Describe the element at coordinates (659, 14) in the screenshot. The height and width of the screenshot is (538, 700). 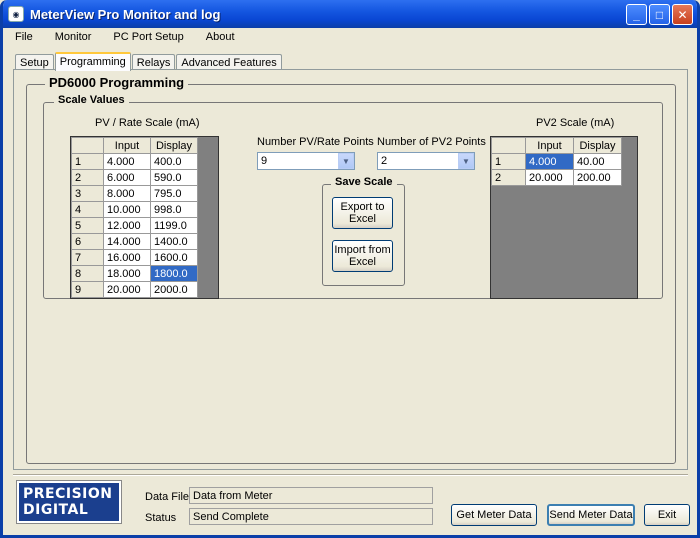
I see `maximize-button: □` at that location.